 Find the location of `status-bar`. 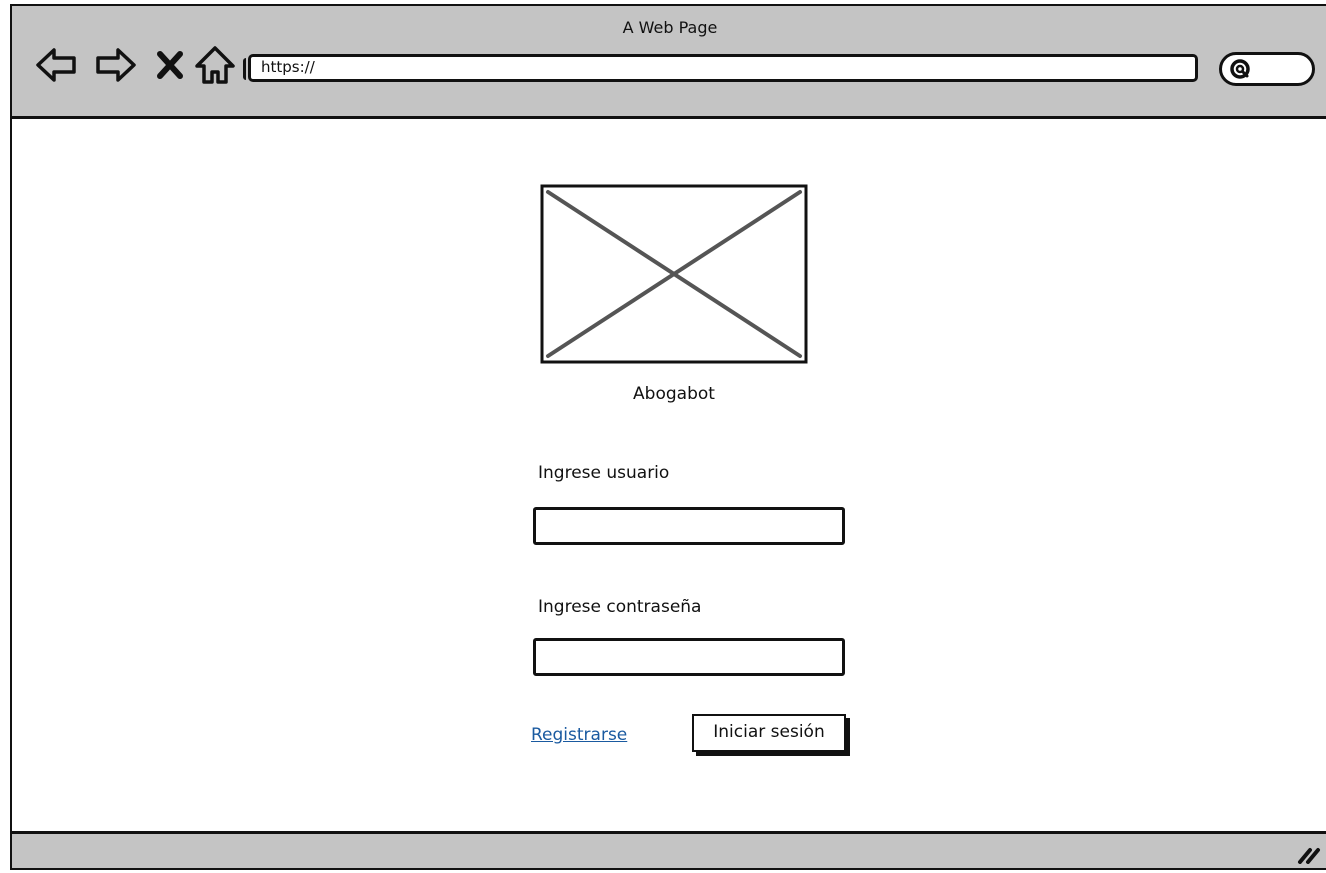

status-bar is located at coordinates (669, 849).